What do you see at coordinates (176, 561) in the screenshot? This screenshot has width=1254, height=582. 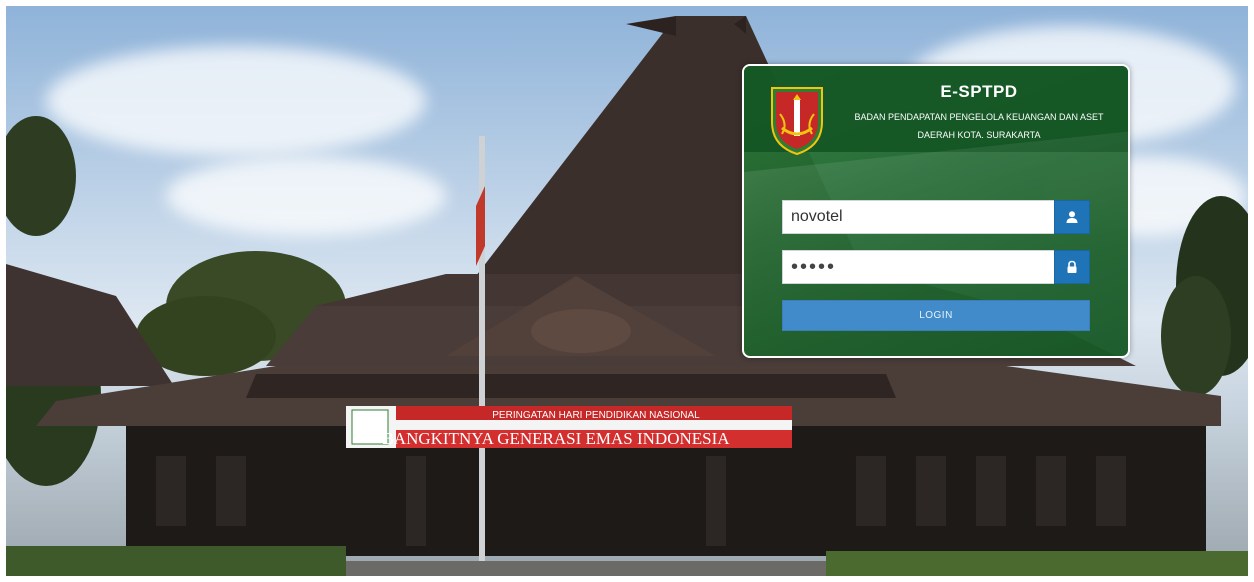 I see `hedge-left` at bounding box center [176, 561].